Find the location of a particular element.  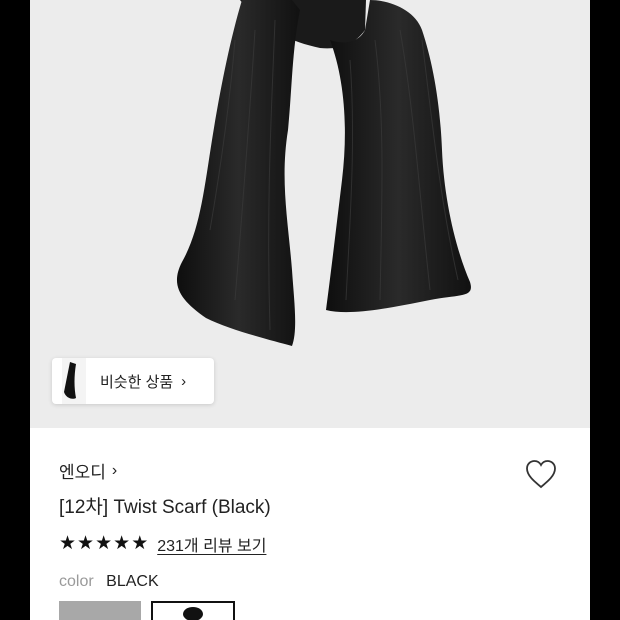

rating-row: ★ ★ ★ ★ ★ 231개 리뷰 보기 is located at coordinates (162, 544).